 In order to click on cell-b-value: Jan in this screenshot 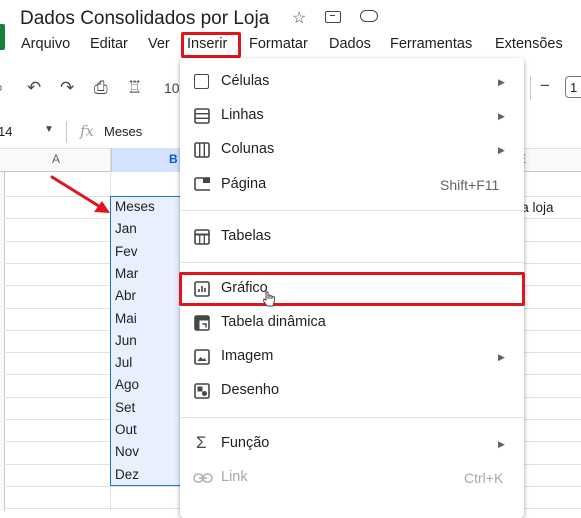, I will do `click(126, 228)`.